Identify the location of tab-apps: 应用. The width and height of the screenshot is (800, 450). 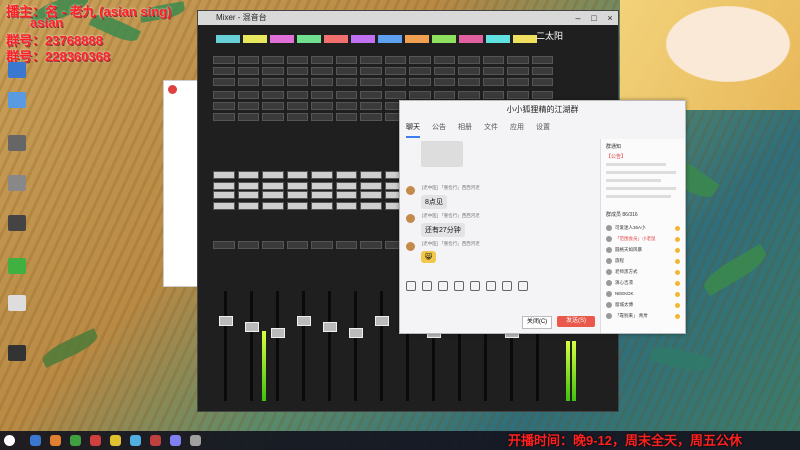
(517, 130).